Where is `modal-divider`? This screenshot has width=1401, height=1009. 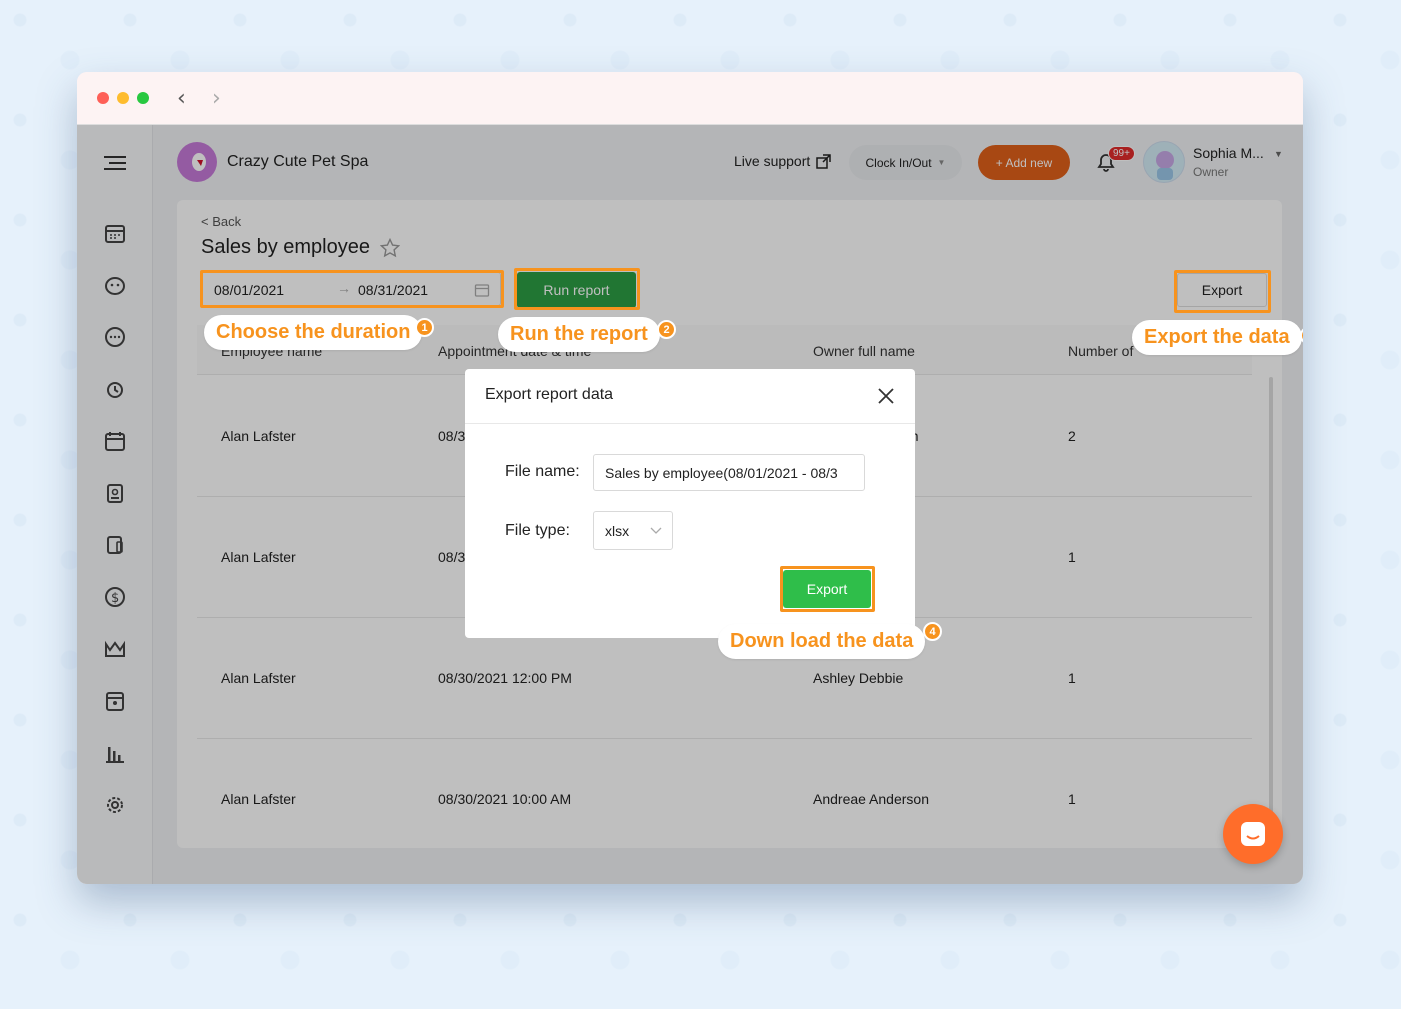
modal-divider is located at coordinates (690, 423).